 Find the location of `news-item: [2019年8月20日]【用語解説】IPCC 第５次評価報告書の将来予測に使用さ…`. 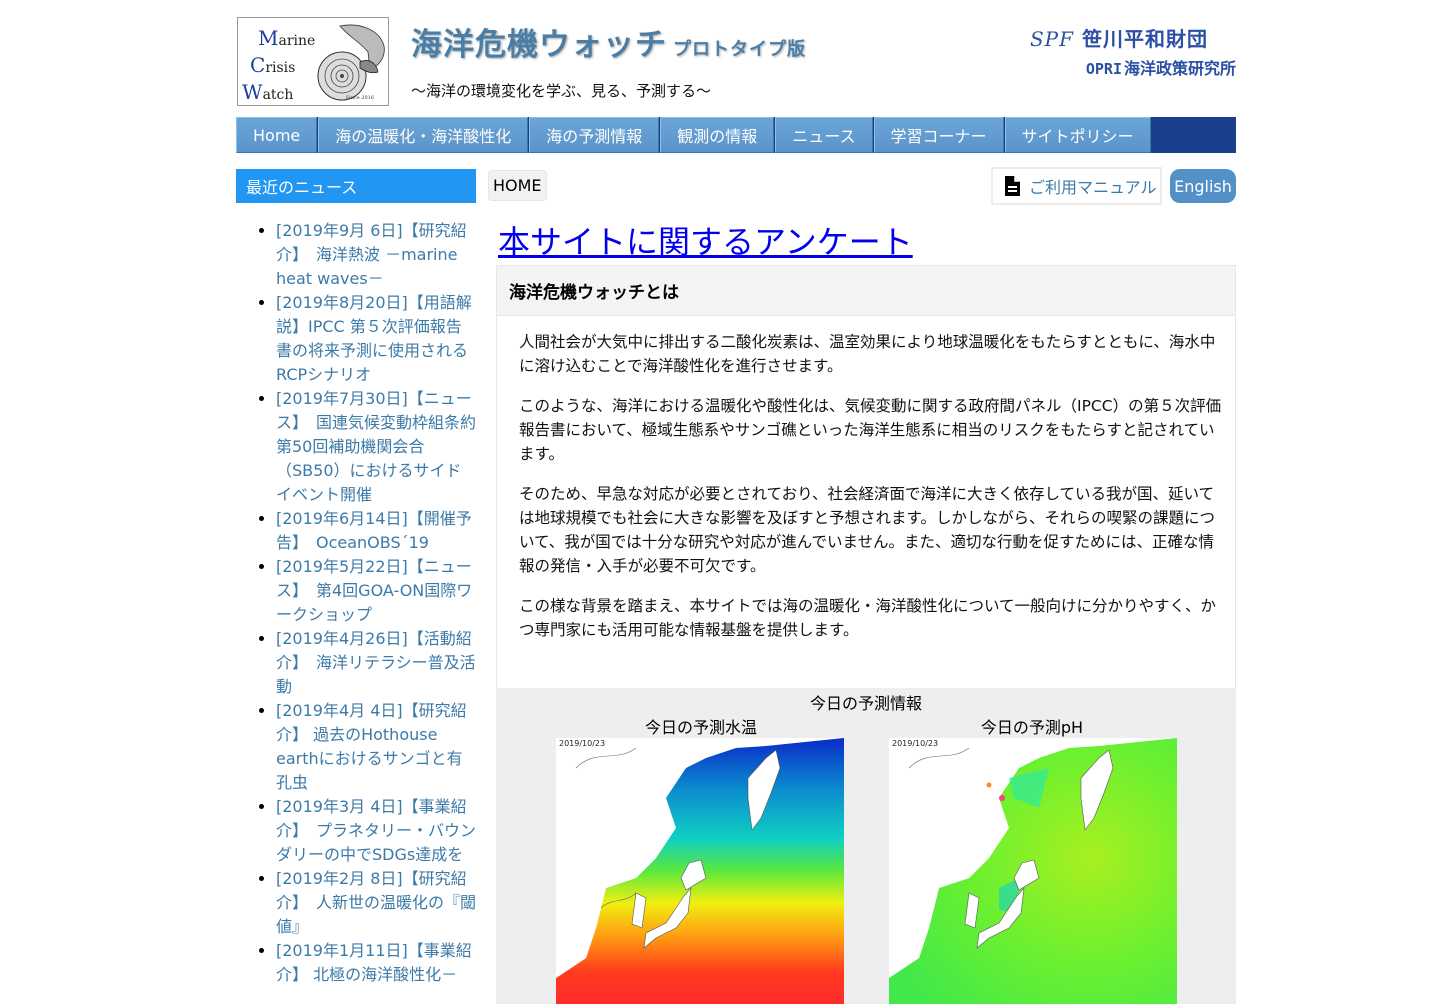

news-item: [2019年8月20日]【用語解説】IPCC 第５次評価報告書の将来予測に使用さ… is located at coordinates (376, 339).